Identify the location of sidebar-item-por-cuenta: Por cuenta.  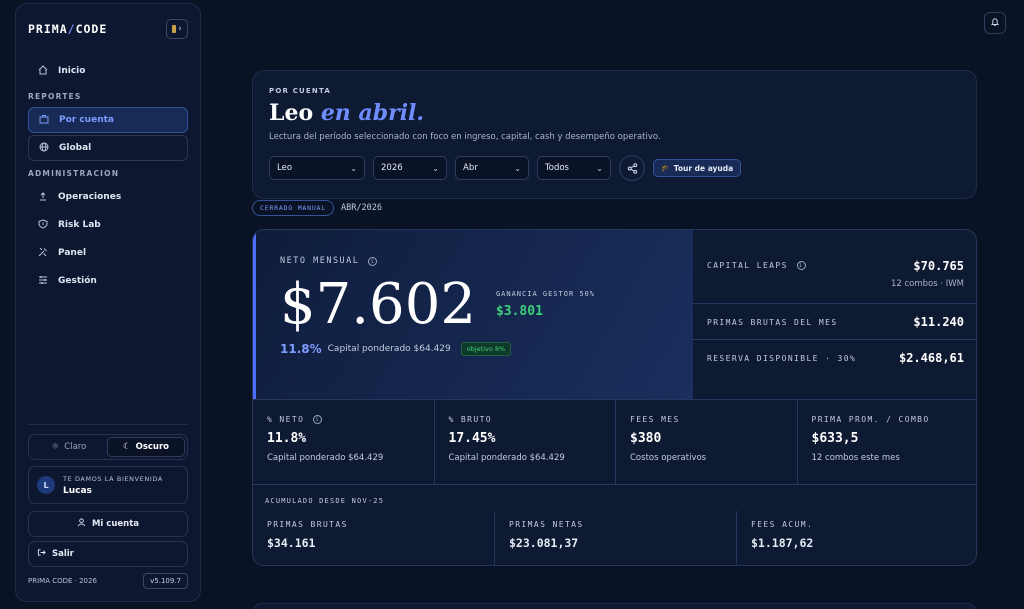
(108, 120).